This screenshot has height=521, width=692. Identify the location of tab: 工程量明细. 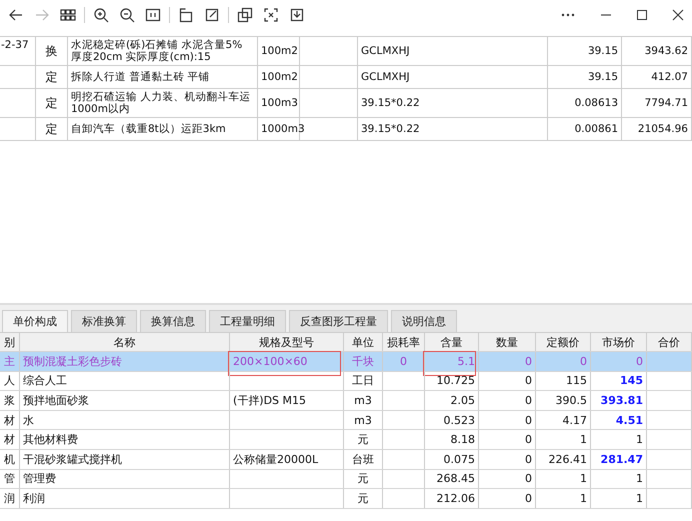
(247, 321).